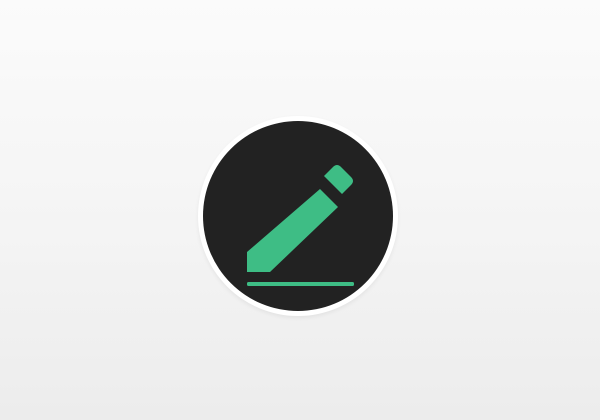 Image resolution: width=600 pixels, height=420 pixels. I want to click on pencil-edit-icon, so click(300, 225).